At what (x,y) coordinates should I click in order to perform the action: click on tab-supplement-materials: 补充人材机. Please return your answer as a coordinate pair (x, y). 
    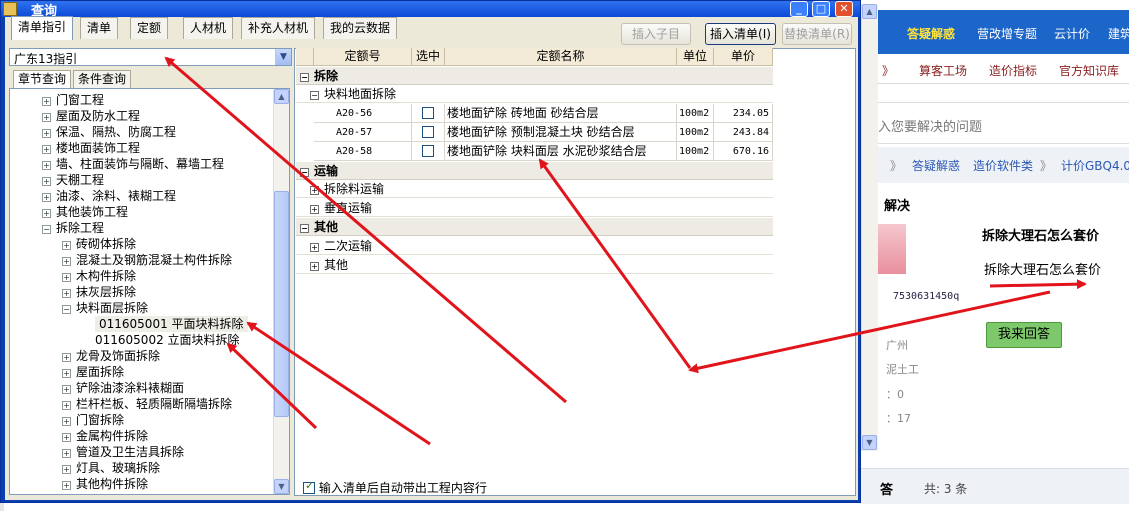
    Looking at the image, I should click on (278, 28).